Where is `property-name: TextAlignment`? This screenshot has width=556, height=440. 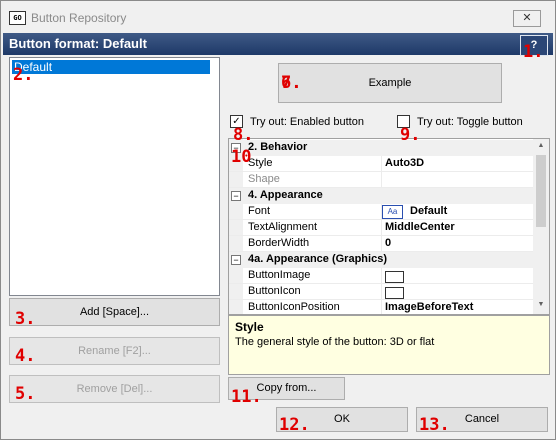
property-name: TextAlignment is located at coordinates (283, 227).